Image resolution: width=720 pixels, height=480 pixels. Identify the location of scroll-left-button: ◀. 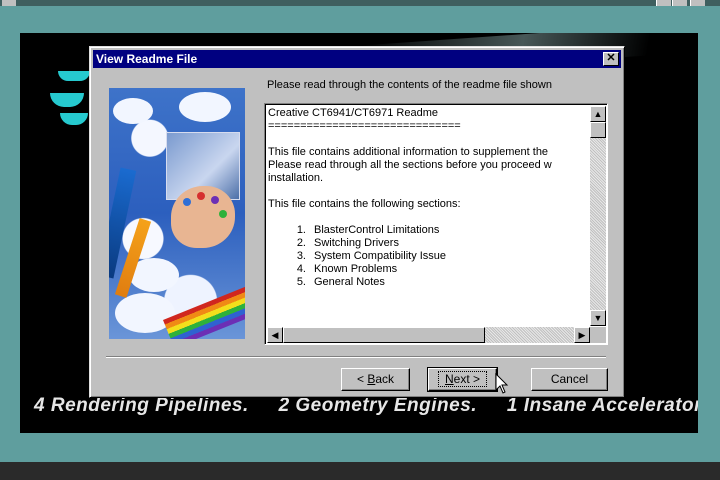
(275, 335).